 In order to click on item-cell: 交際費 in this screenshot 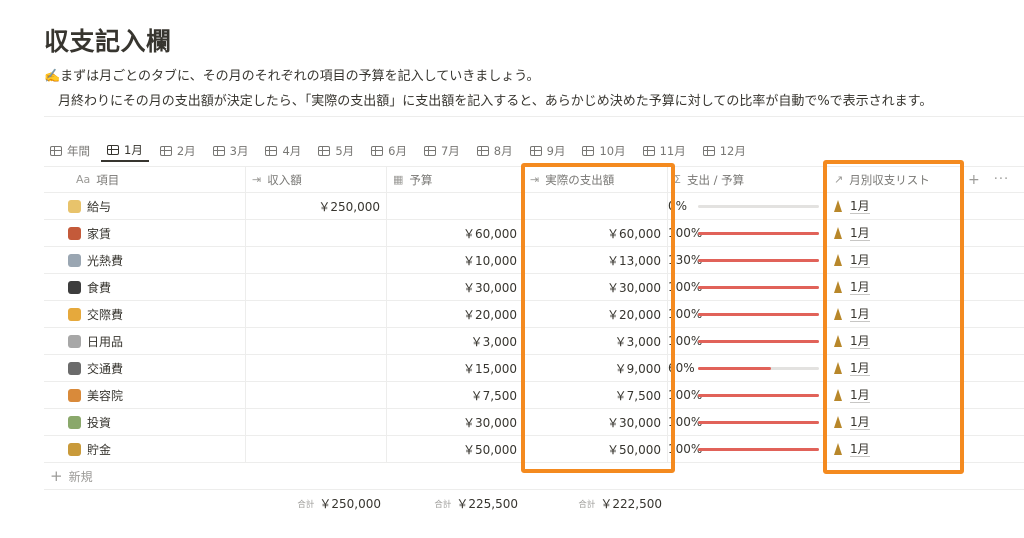, I will do `click(145, 314)`.